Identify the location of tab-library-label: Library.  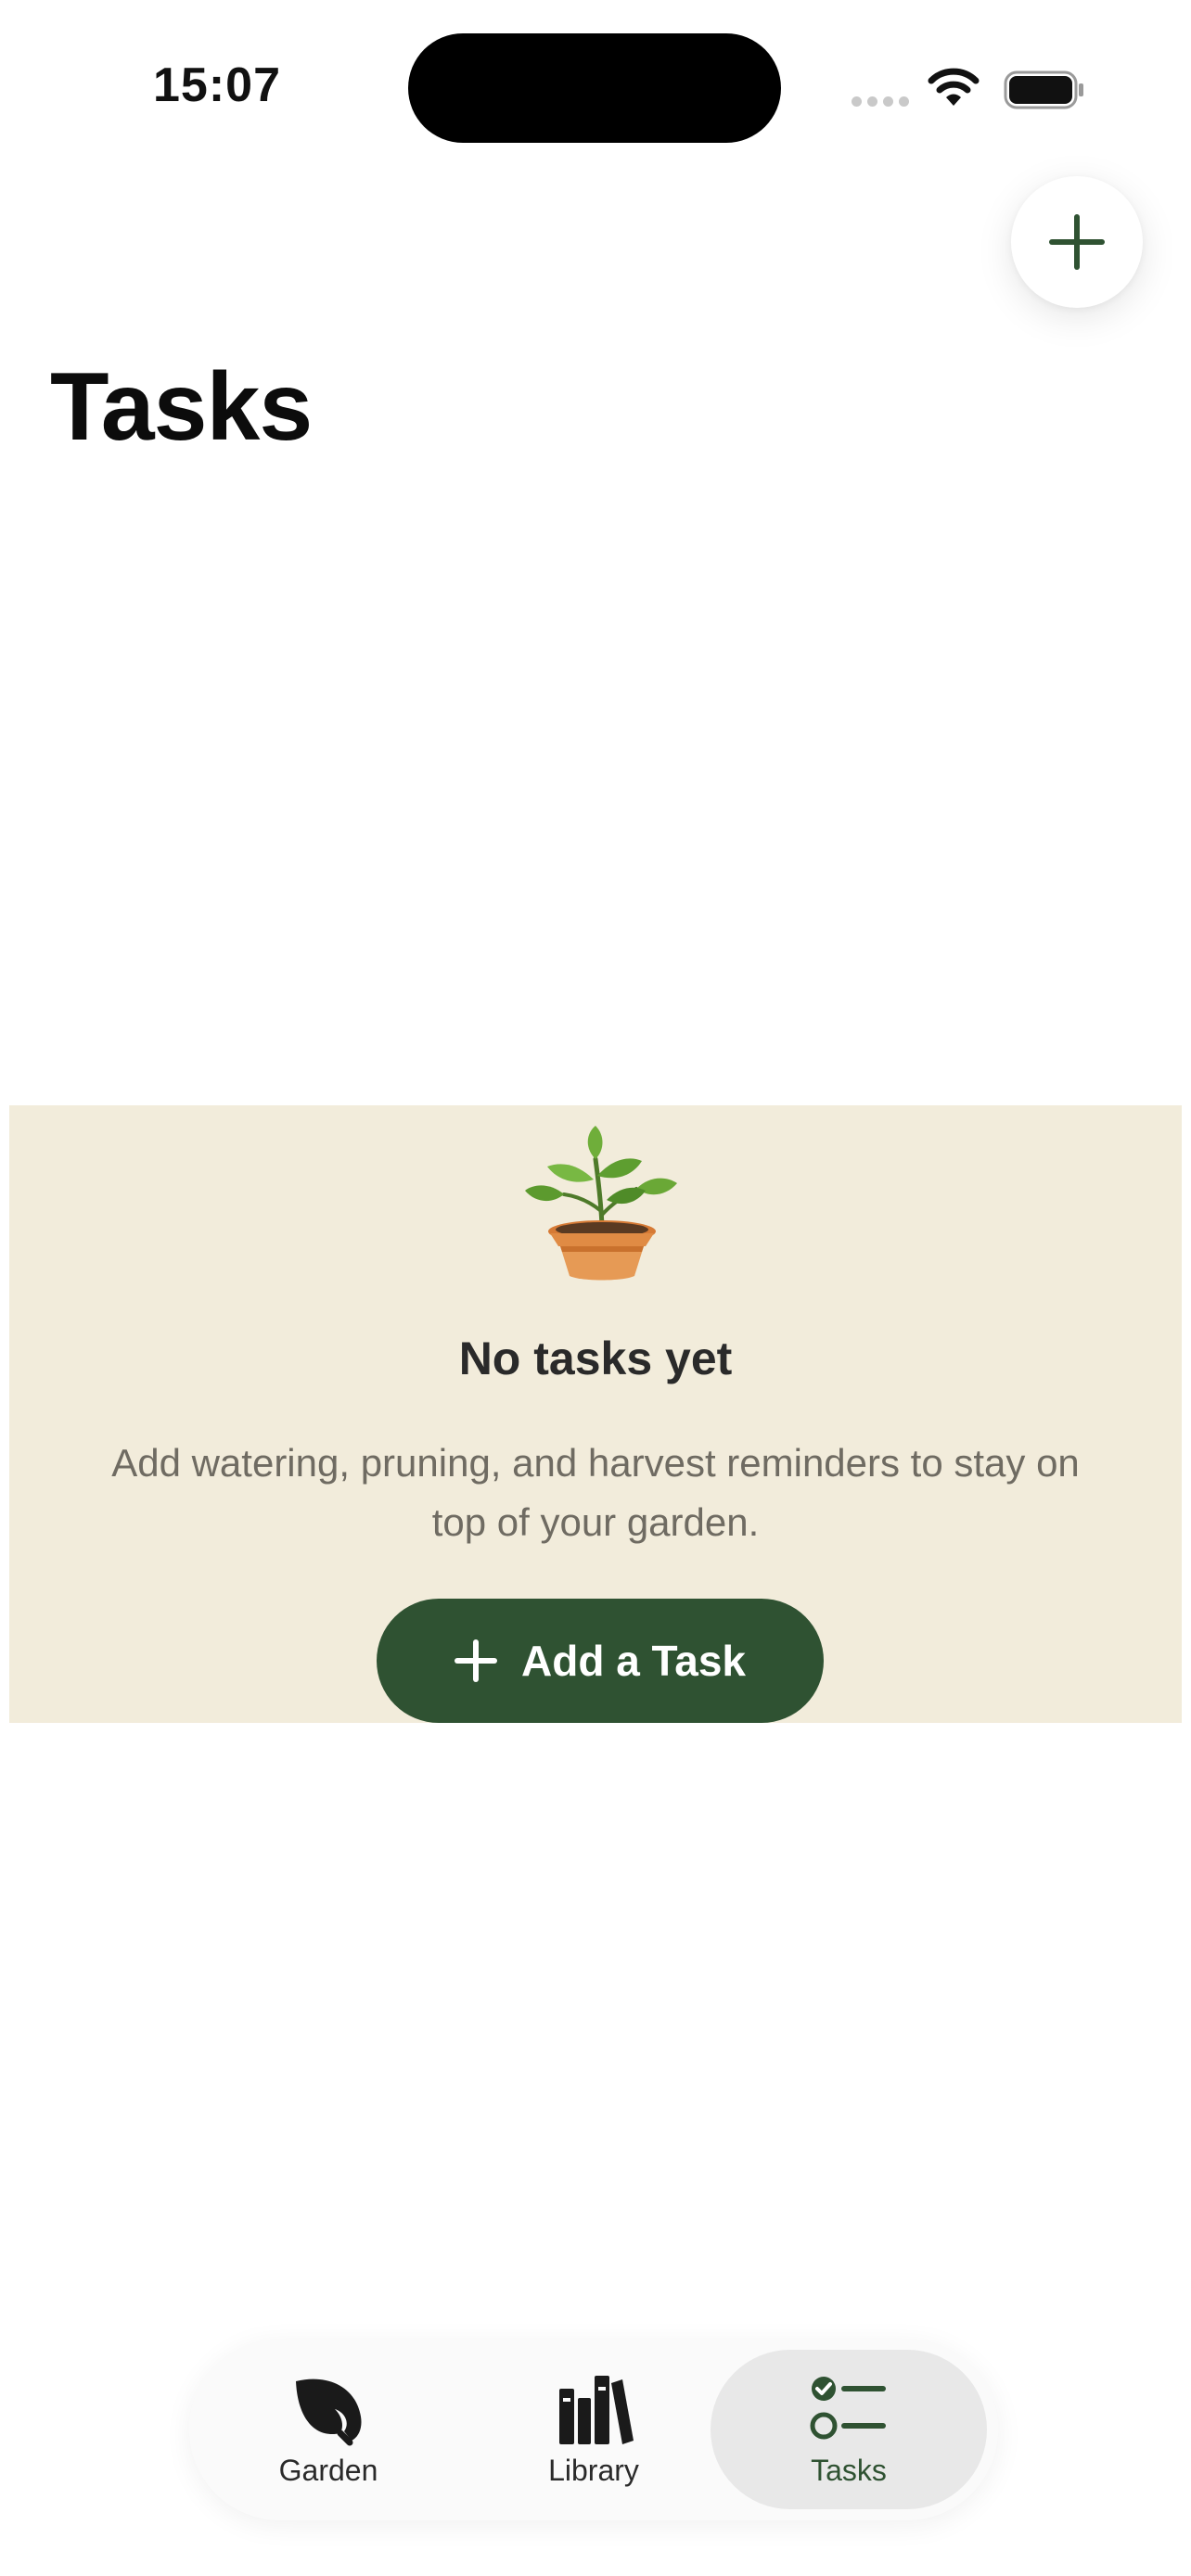
(593, 2470).